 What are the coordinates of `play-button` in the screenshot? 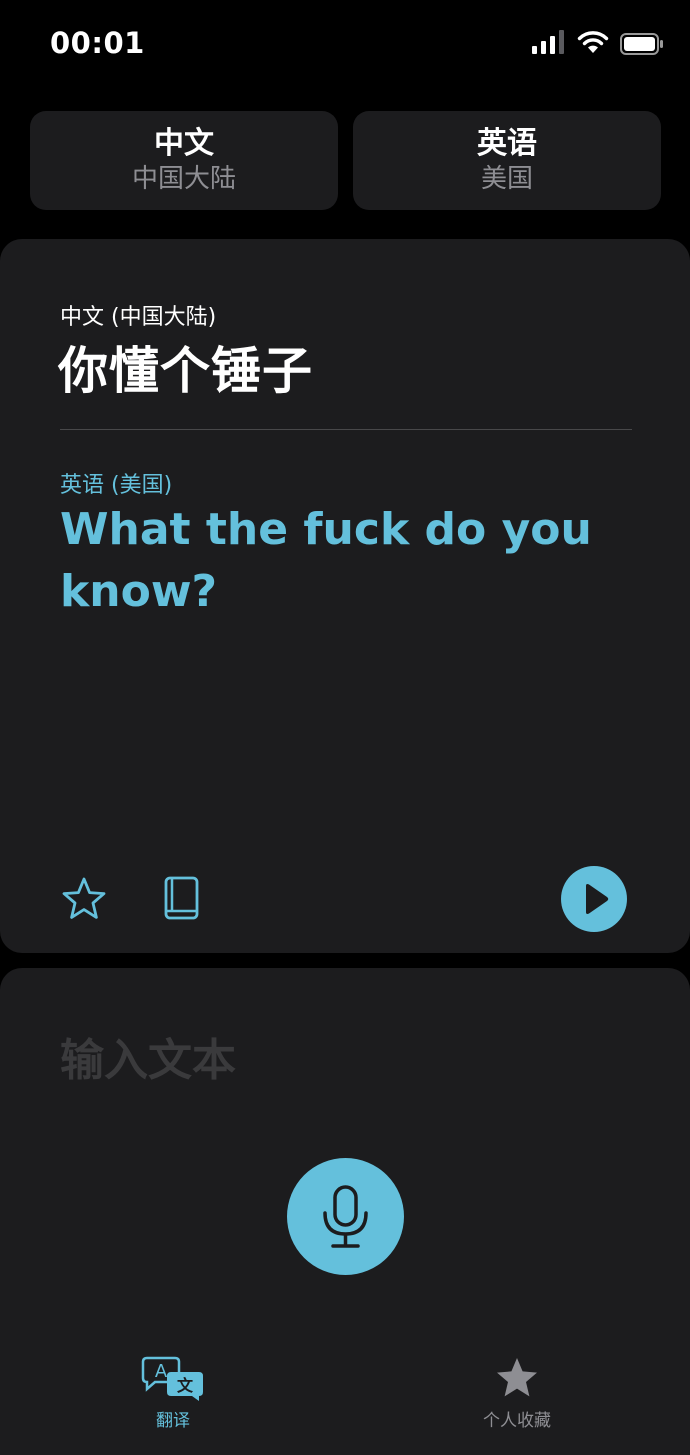 It's located at (594, 899).